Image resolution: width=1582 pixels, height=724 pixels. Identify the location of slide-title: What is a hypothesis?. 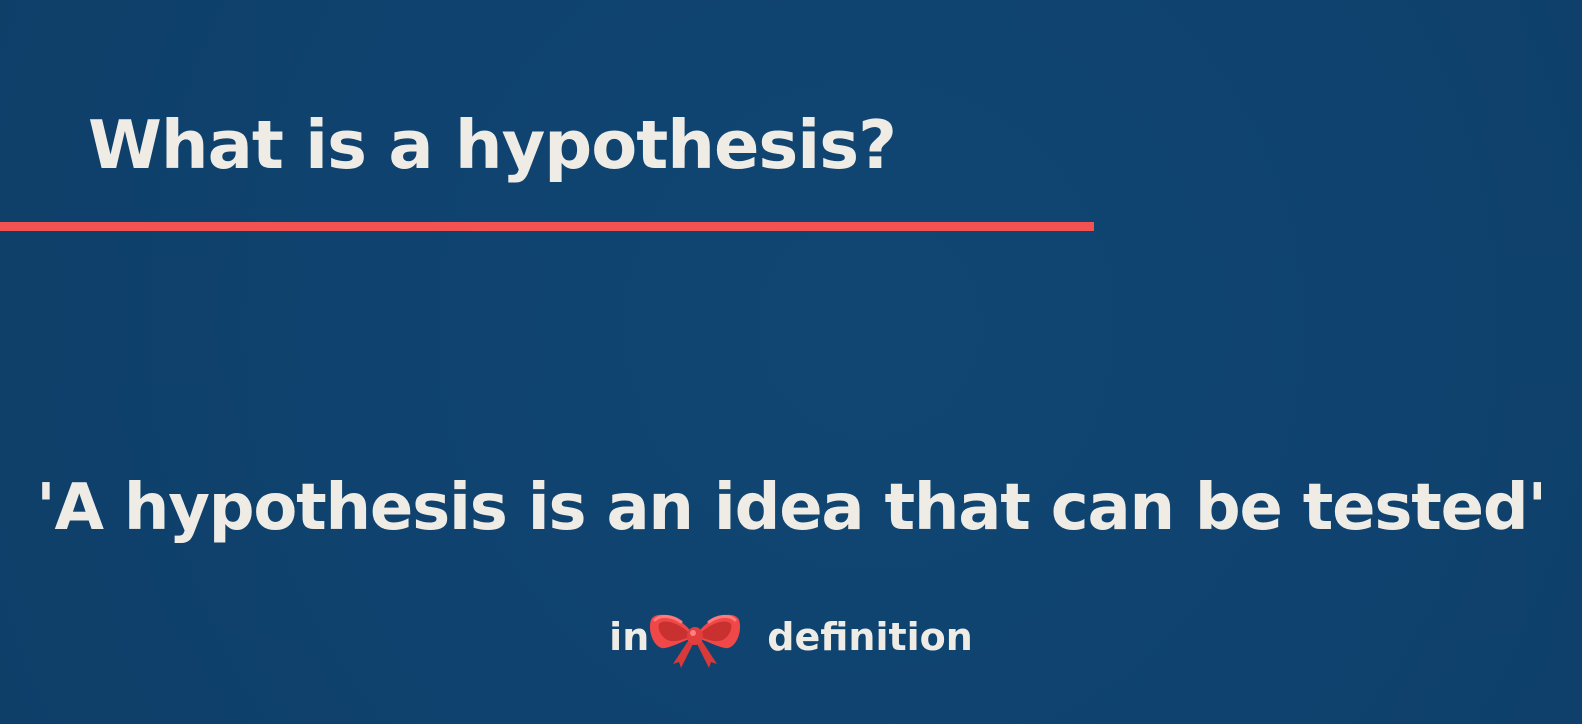
(492, 145).